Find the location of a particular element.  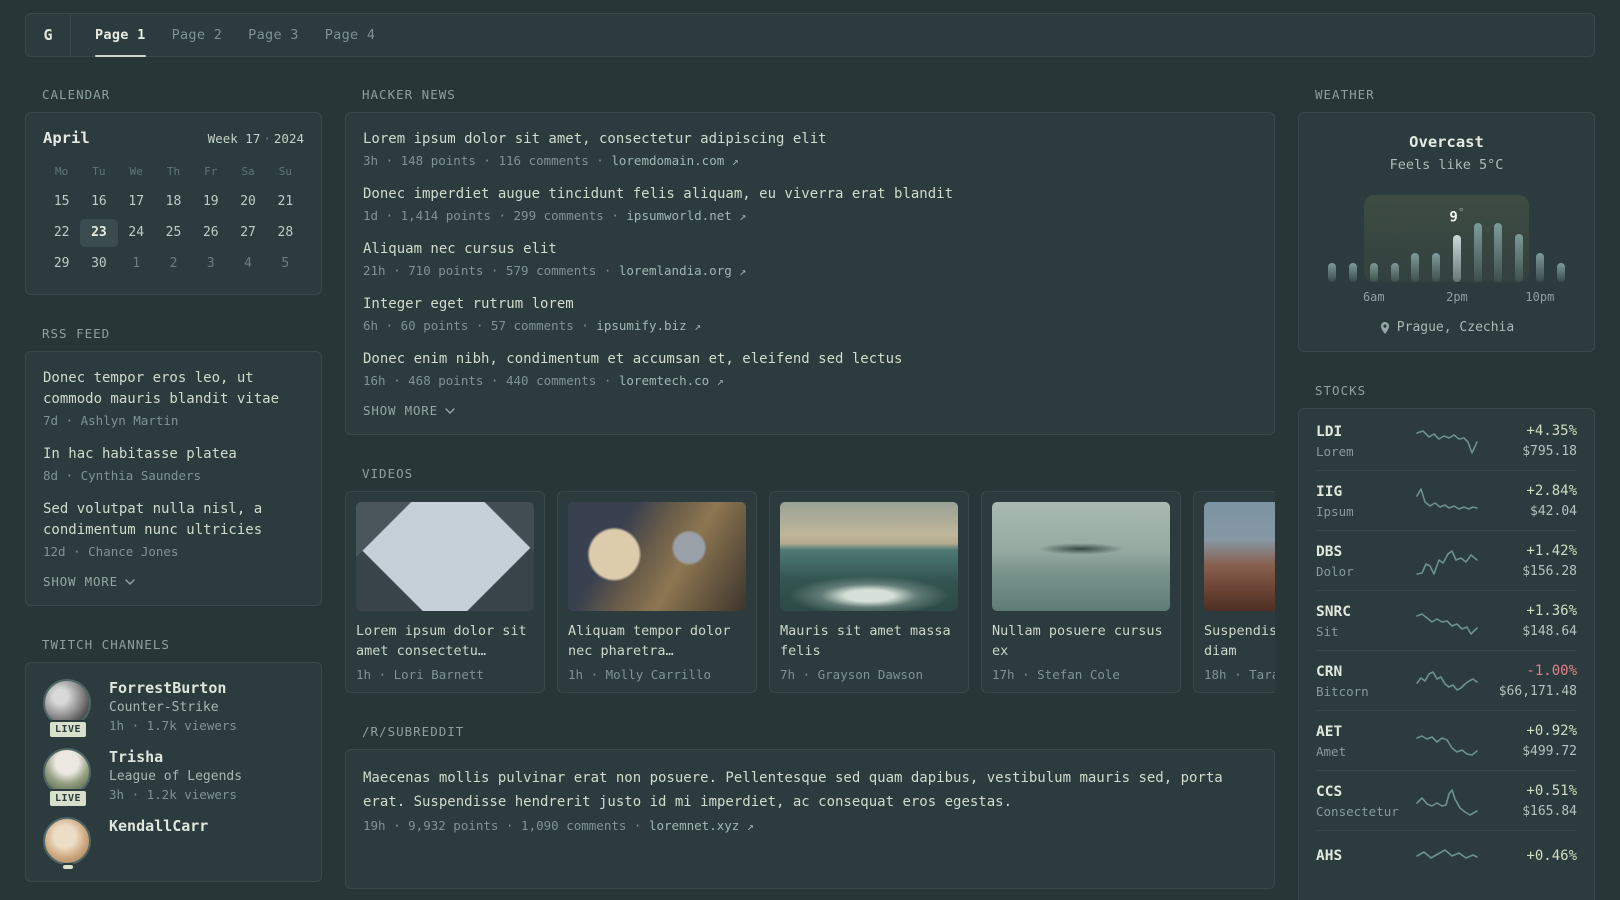

weekday-label: Th is located at coordinates (173, 171).